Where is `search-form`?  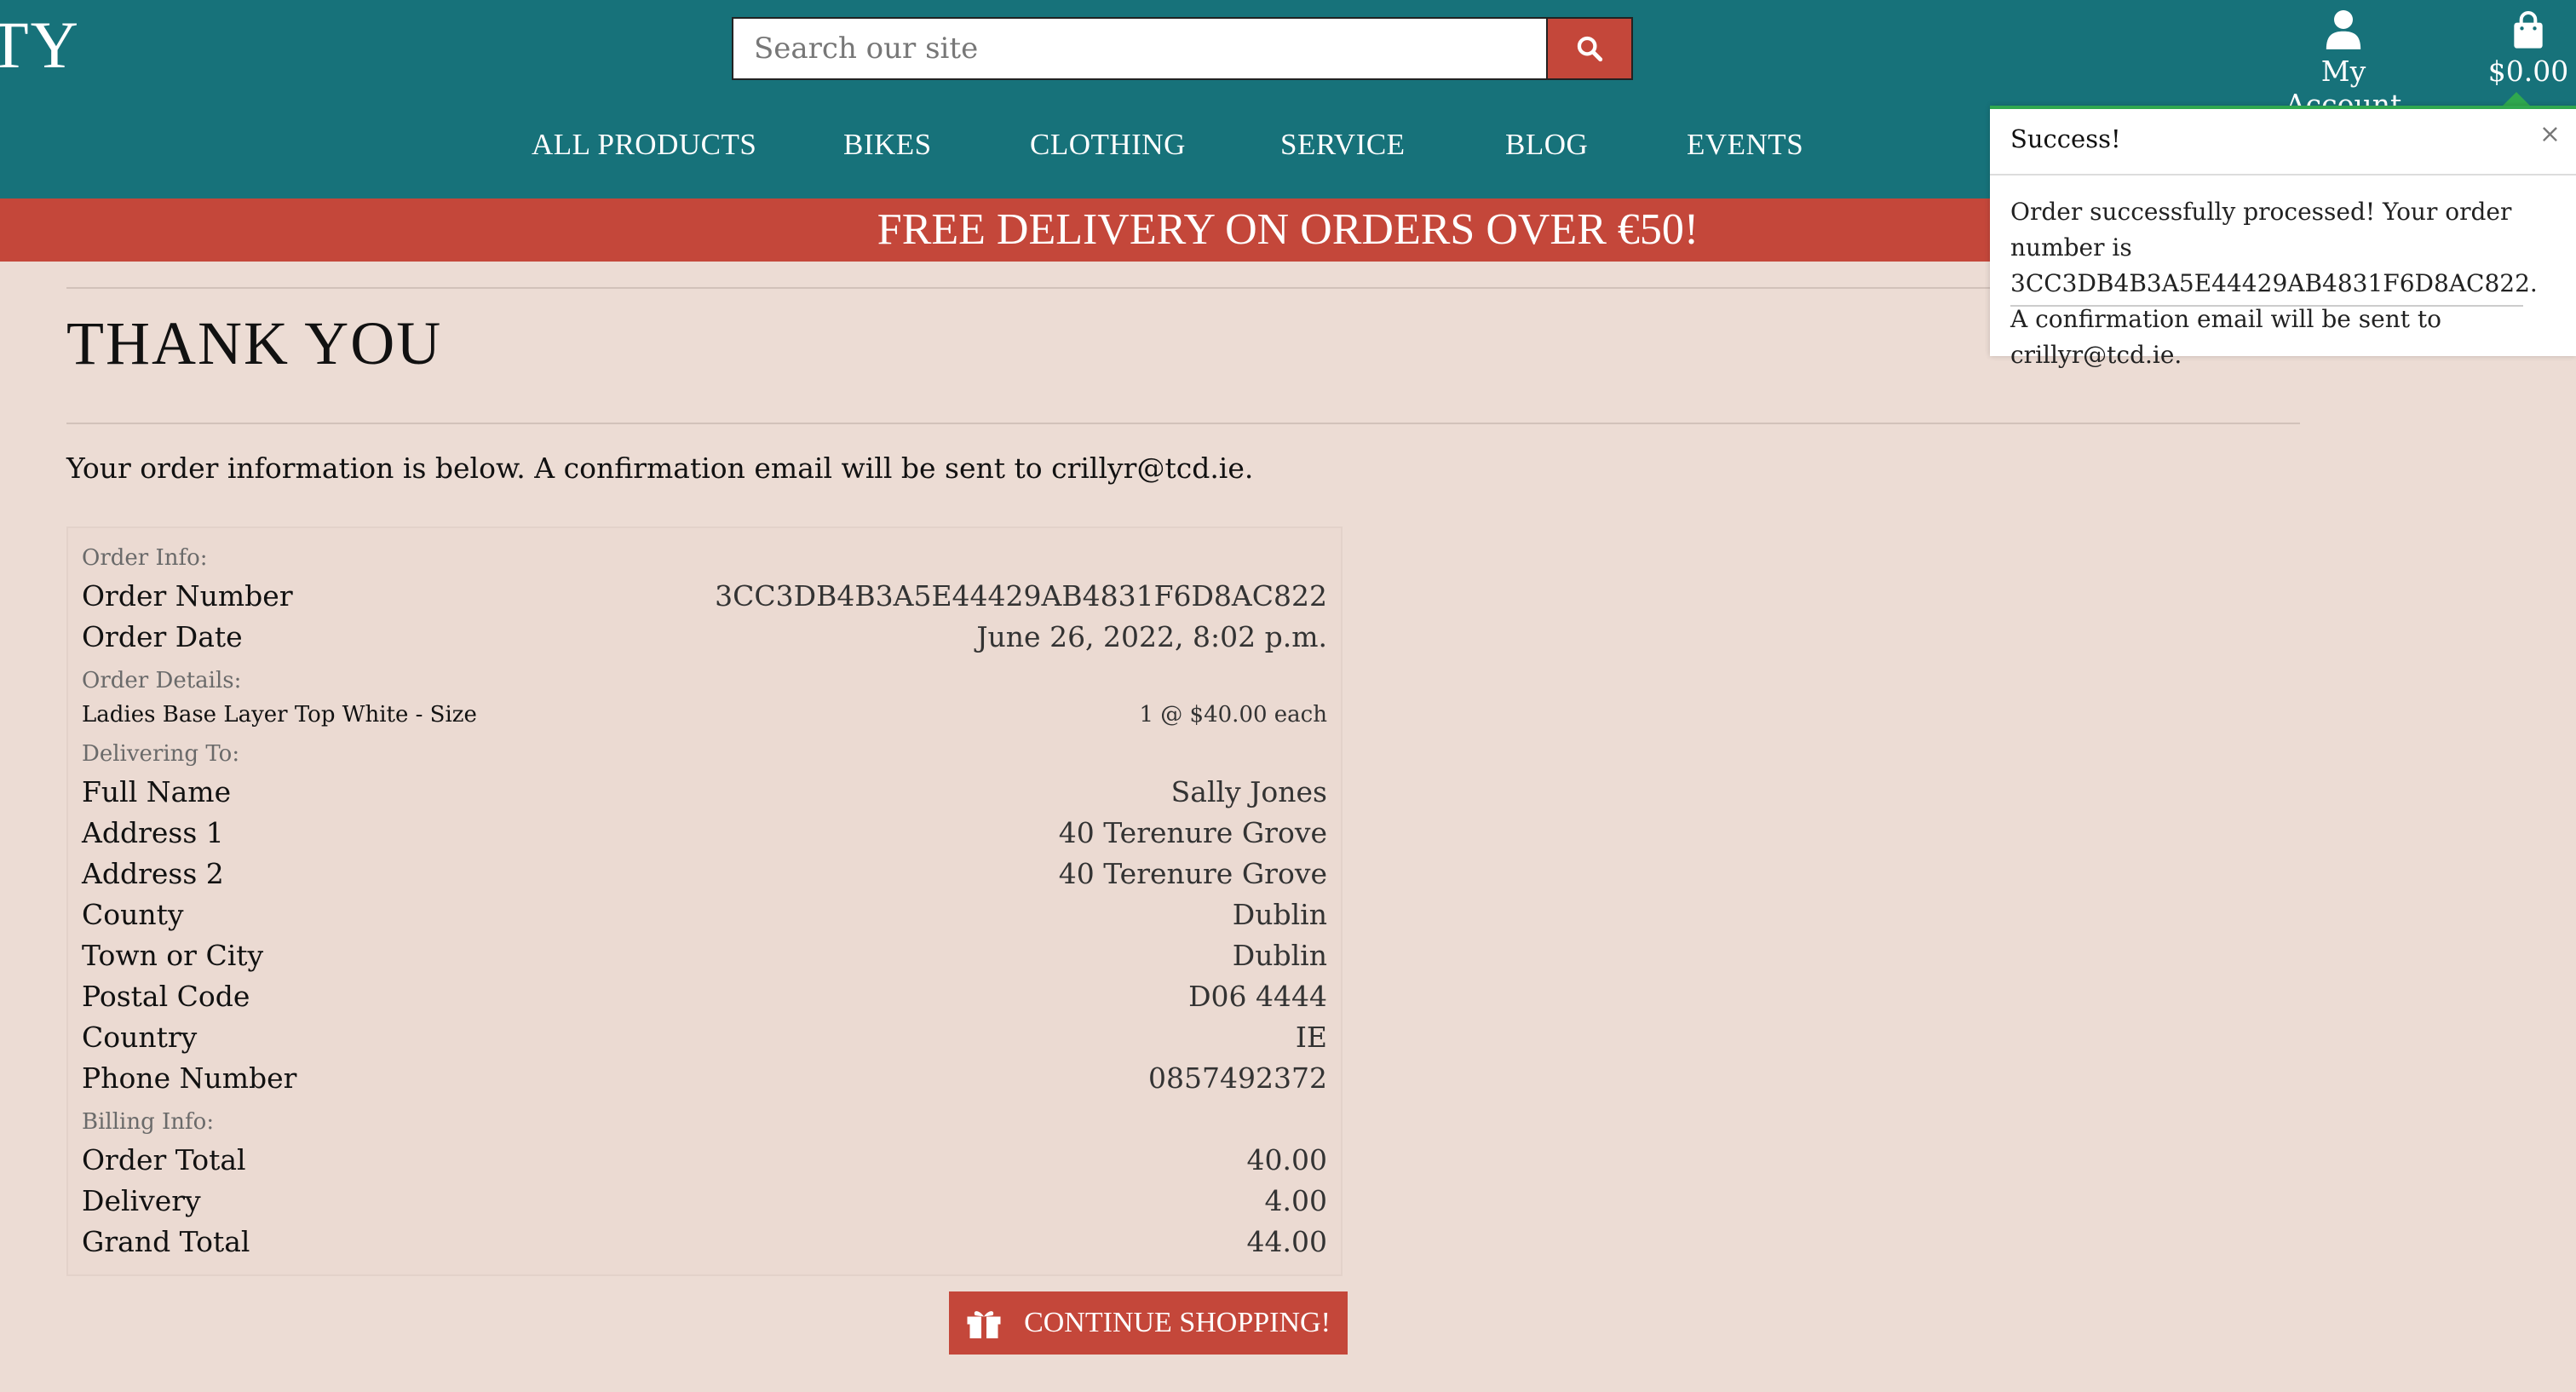
search-form is located at coordinates (1182, 48).